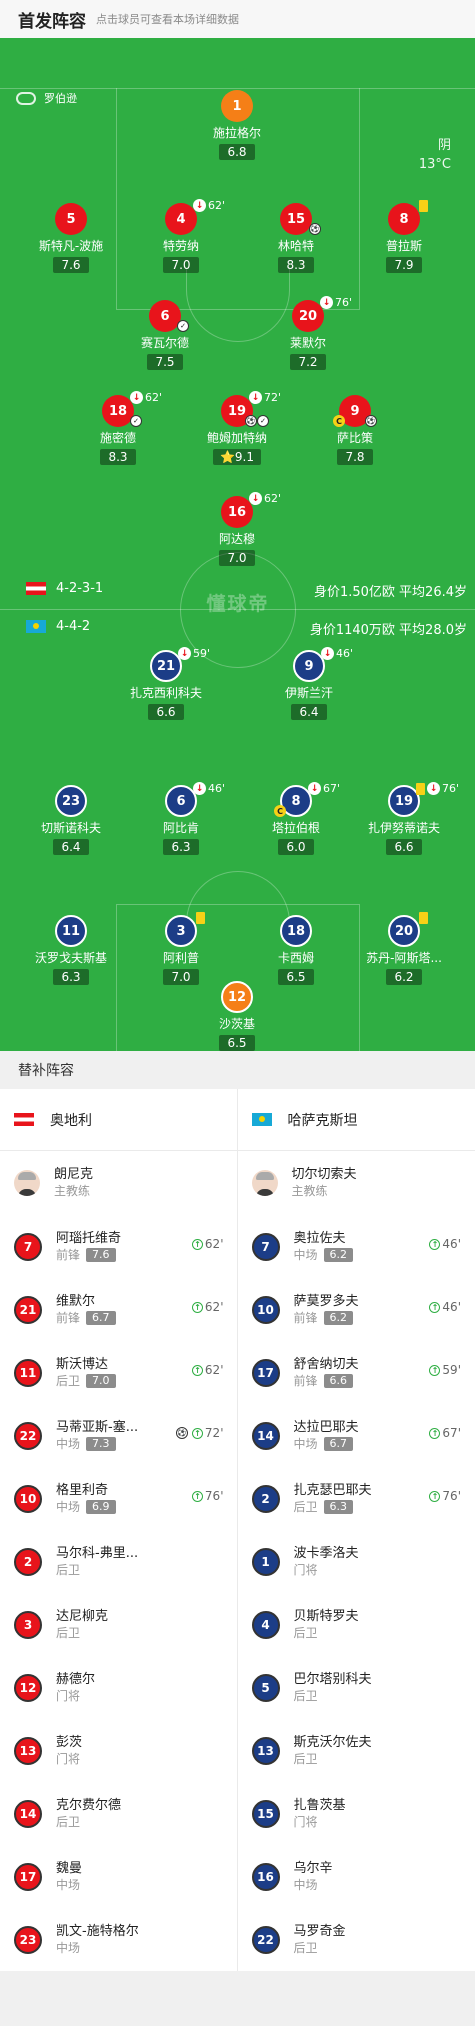 Image resolution: width=475 pixels, height=2026 pixels. What do you see at coordinates (324, 788) in the screenshot?
I see `substitution-event: ↓ 67'` at bounding box center [324, 788].